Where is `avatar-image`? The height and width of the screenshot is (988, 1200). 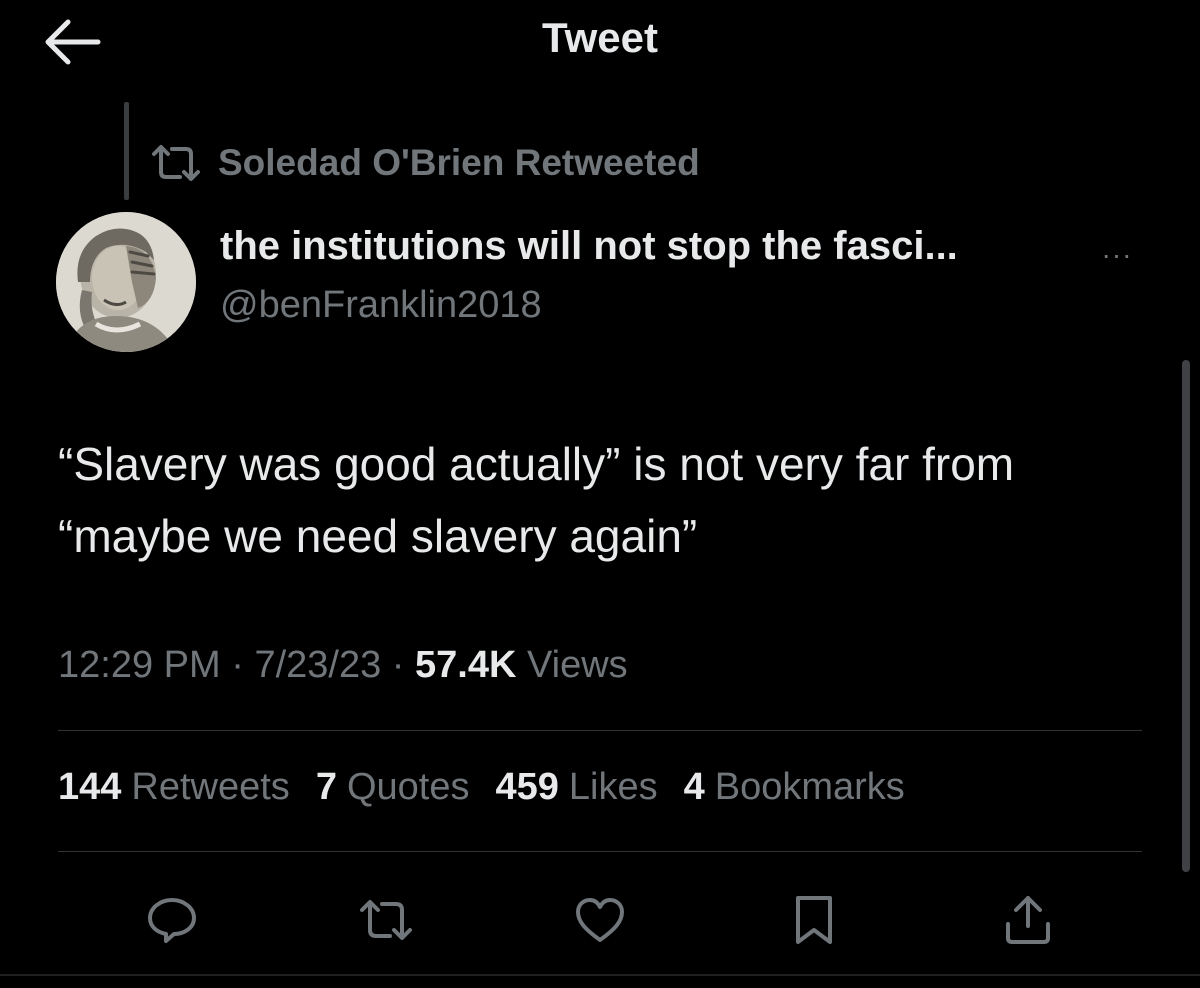
avatar-image is located at coordinates (126, 282).